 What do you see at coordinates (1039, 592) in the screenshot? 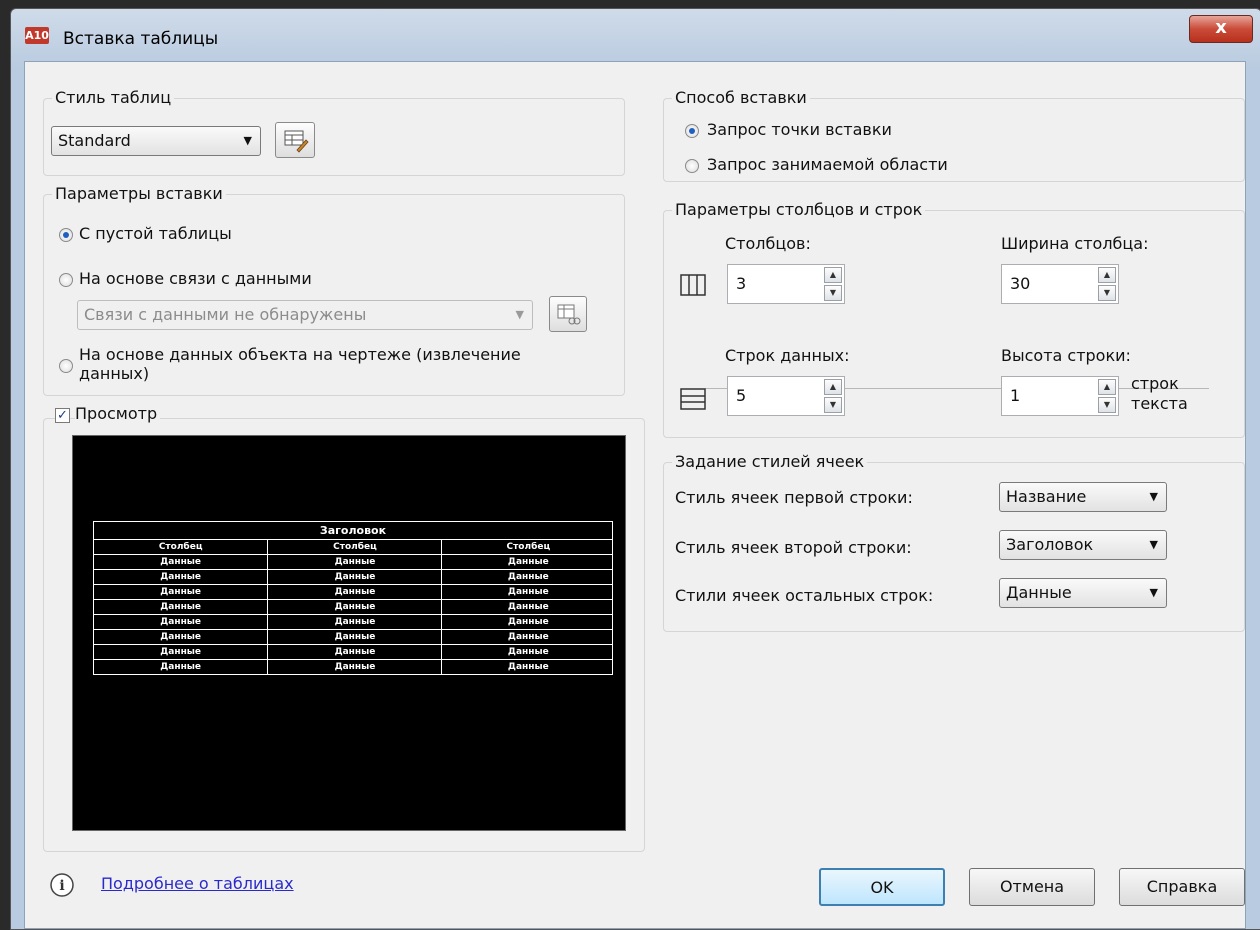
I see `other-rows-style-value: Данные` at bounding box center [1039, 592].